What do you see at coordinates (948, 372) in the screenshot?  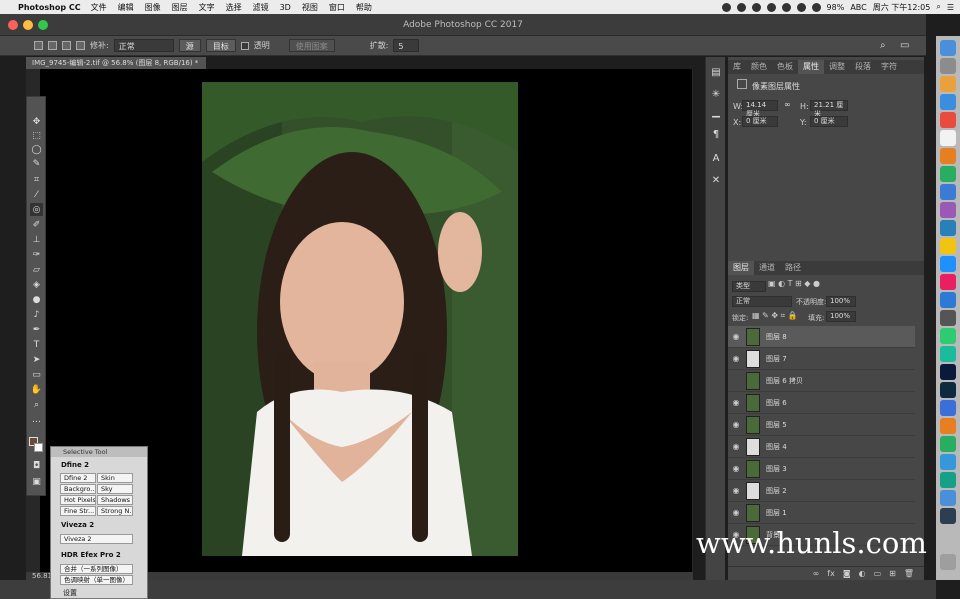 I see `photoshop-icon` at bounding box center [948, 372].